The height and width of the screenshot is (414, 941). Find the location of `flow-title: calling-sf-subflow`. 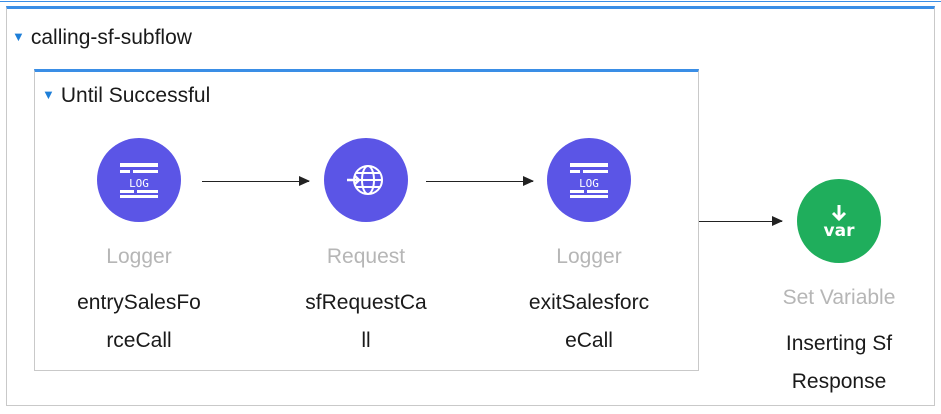

flow-title: calling-sf-subflow is located at coordinates (111, 37).